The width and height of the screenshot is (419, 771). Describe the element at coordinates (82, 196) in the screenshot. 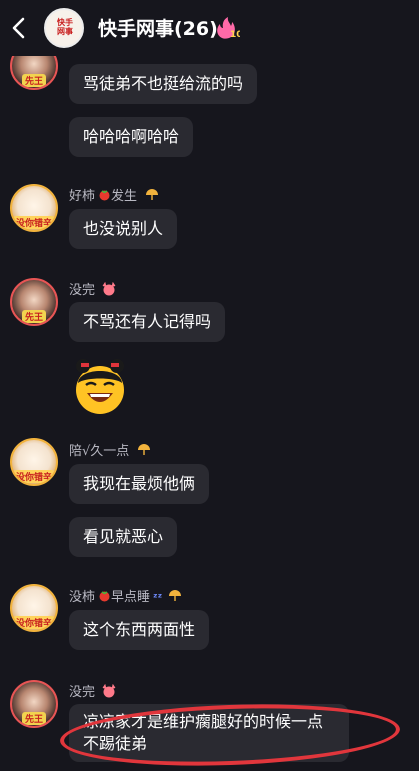

I see `nickname-text: 好柿` at that location.